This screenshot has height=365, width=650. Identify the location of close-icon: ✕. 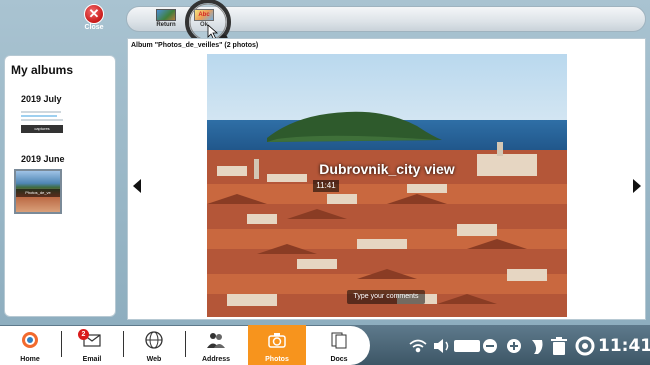
(94, 14).